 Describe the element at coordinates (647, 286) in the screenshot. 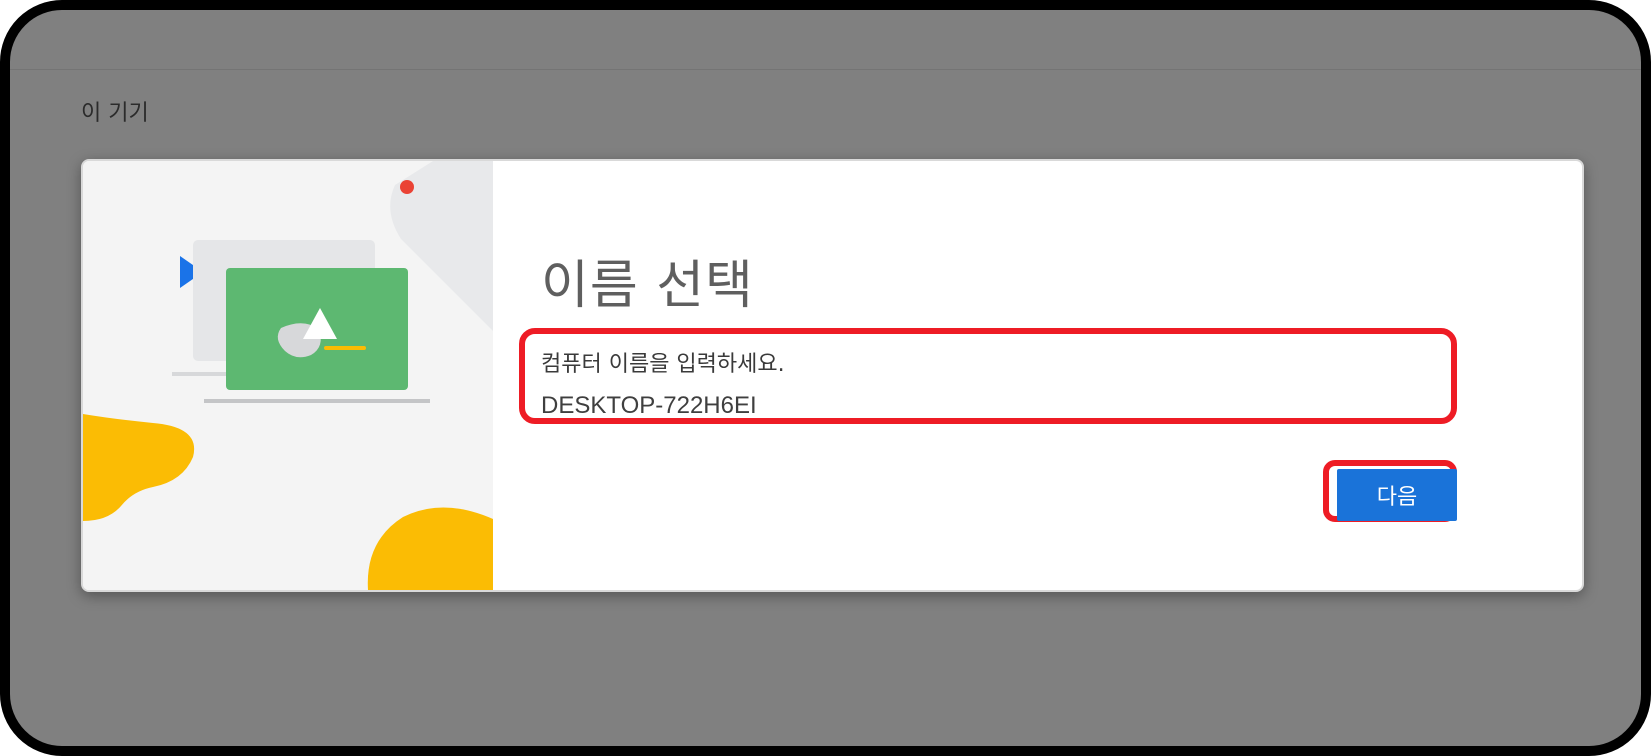

I see `dialog-heading: 이름 선택` at that location.